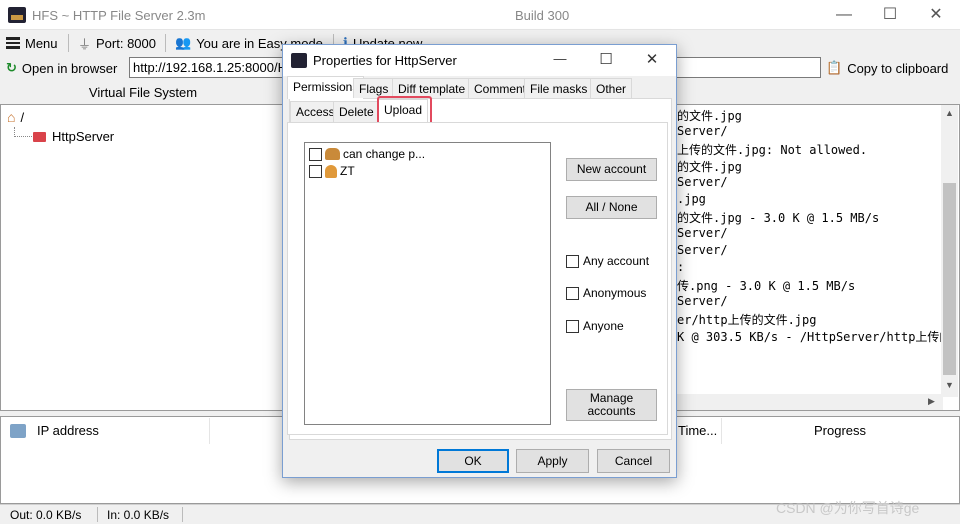  What do you see at coordinates (890, 15) in the screenshot?
I see `maximize-button: ☐` at bounding box center [890, 15].